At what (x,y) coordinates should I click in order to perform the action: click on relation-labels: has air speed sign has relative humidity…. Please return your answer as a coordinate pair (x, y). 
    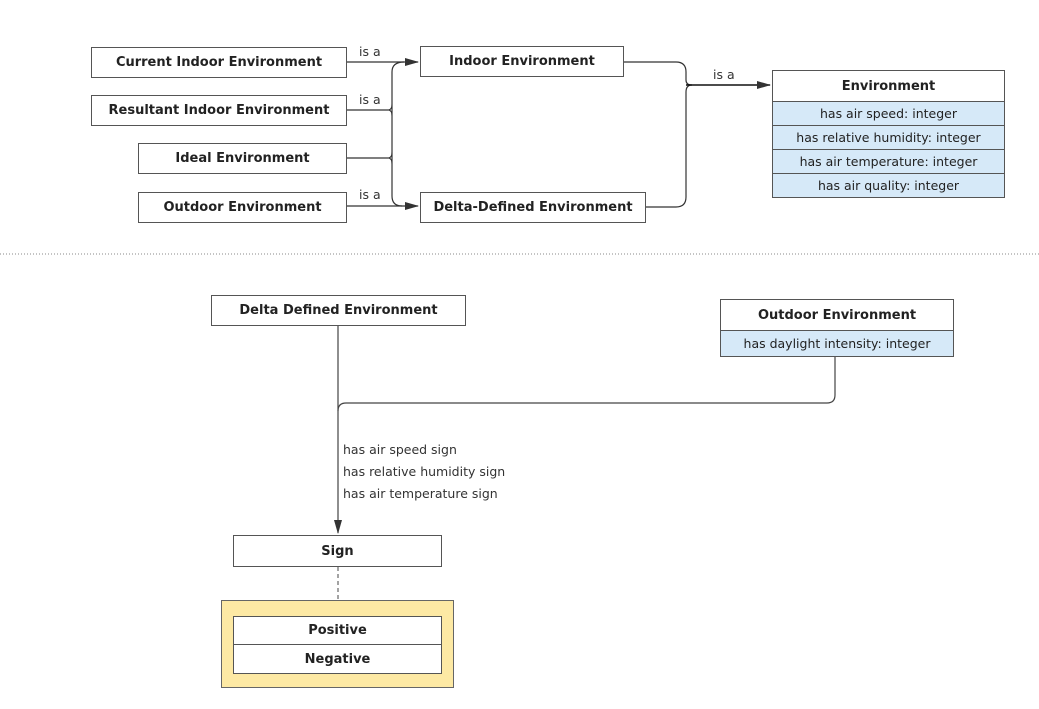
    Looking at the image, I should click on (424, 472).